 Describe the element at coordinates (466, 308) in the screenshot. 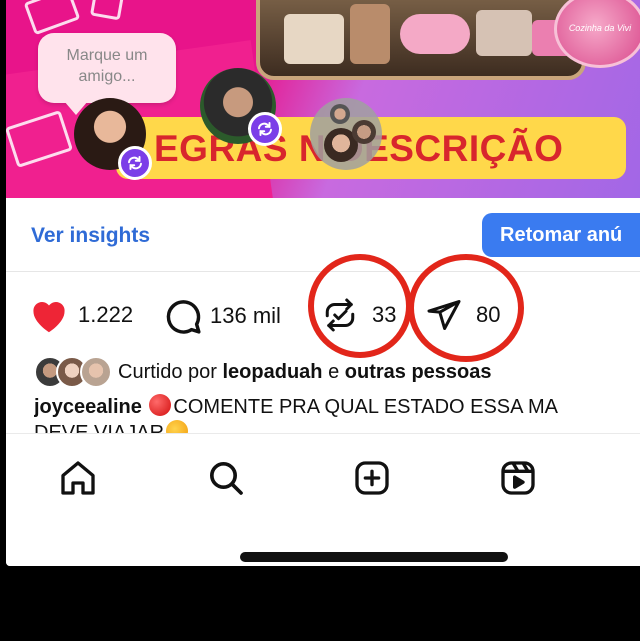

I see `annotation-circle-shares` at that location.